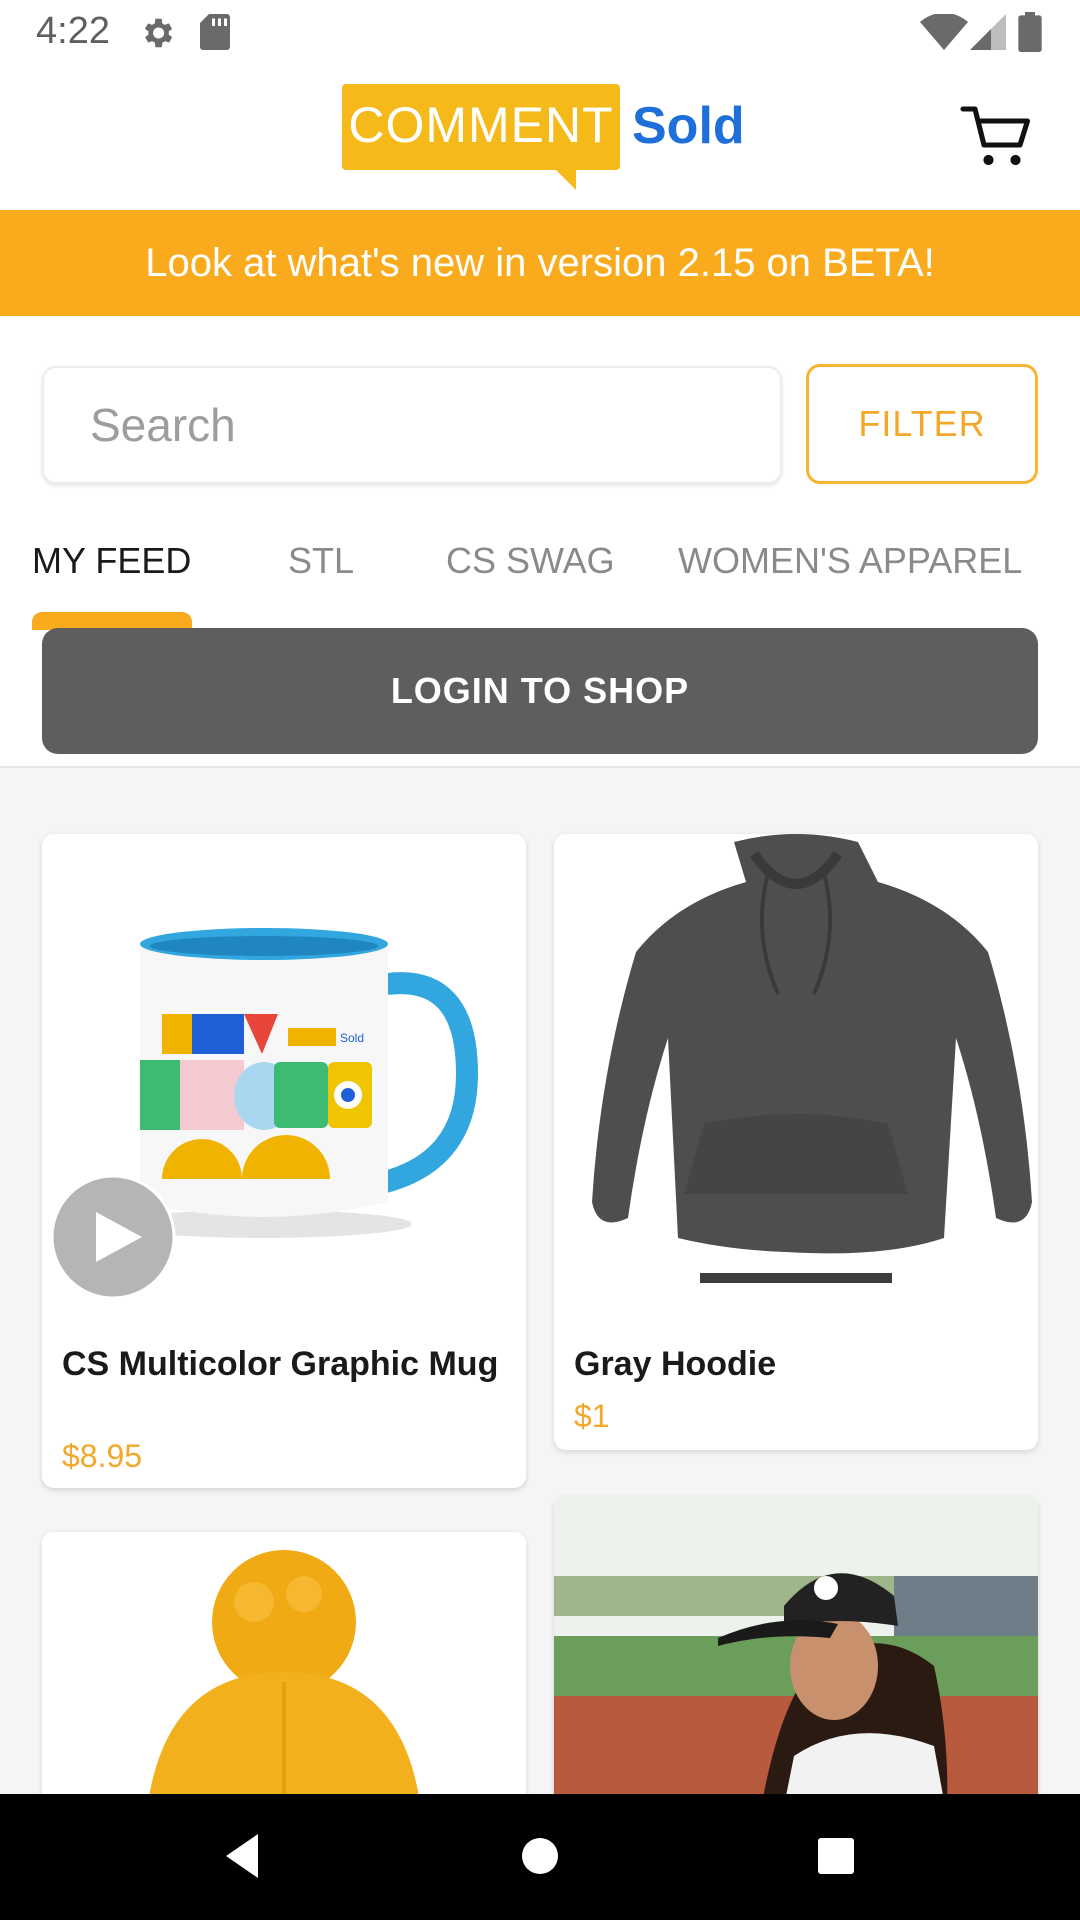 The image size is (1080, 1920). Describe the element at coordinates (352, 1038) in the screenshot. I see `svg-text: Sold` at that location.